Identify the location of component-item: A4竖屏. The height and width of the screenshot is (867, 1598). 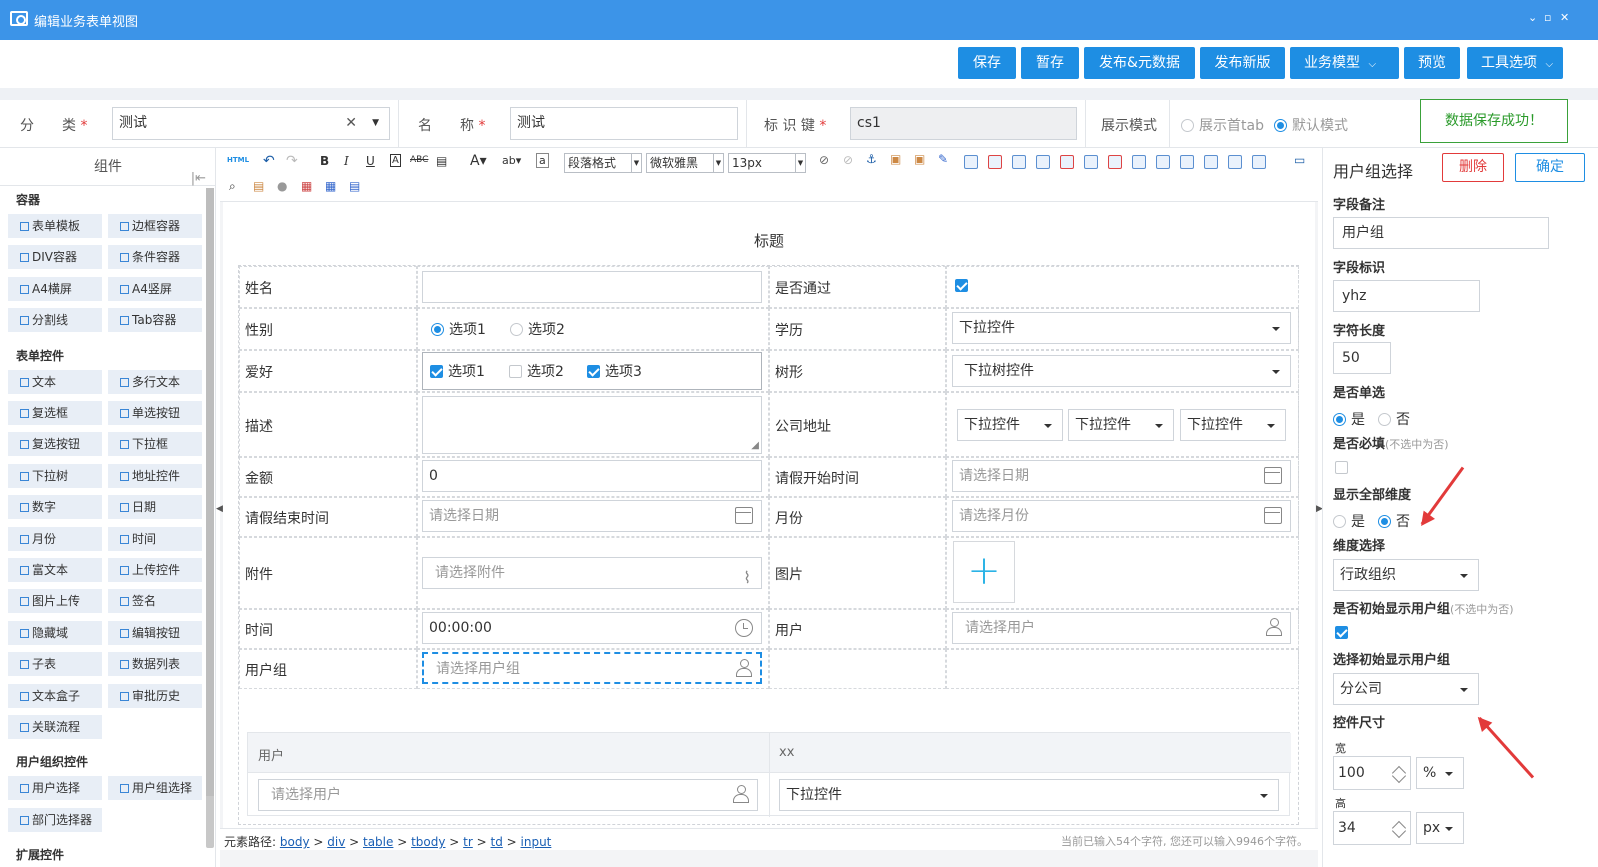
(155, 288).